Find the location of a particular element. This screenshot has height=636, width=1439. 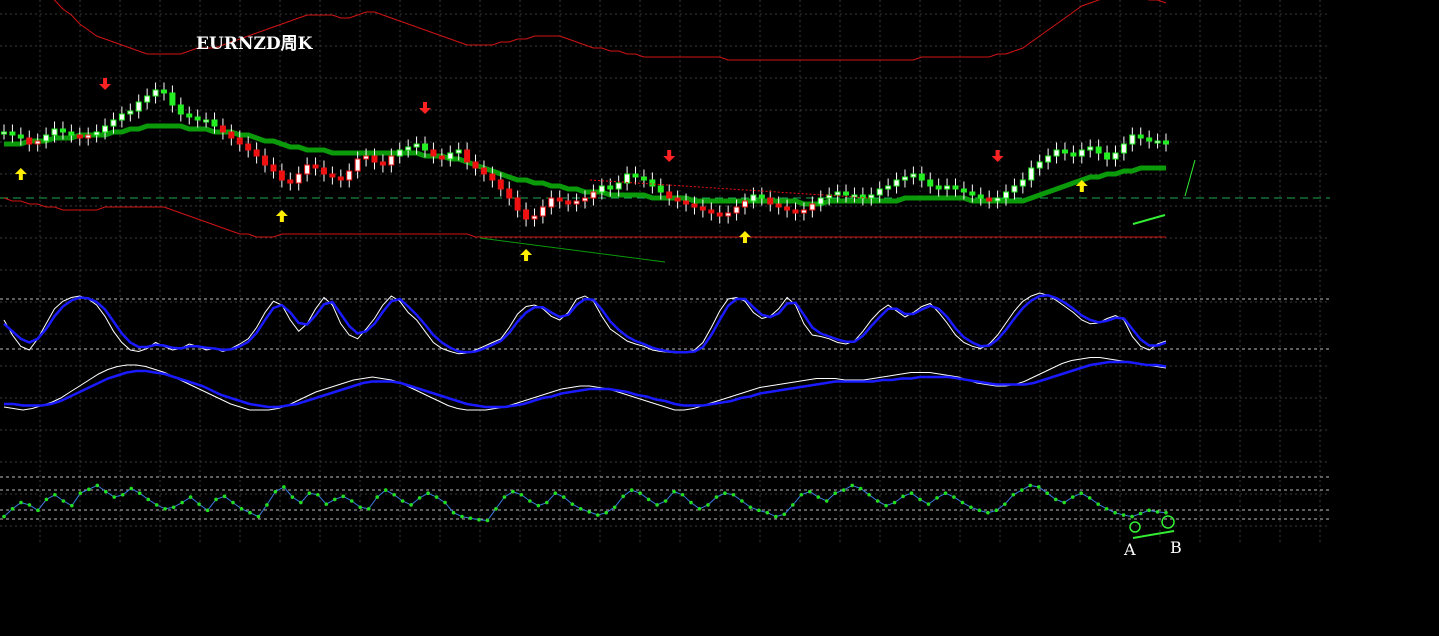

annotation-b: B is located at coordinates (1176, 547).